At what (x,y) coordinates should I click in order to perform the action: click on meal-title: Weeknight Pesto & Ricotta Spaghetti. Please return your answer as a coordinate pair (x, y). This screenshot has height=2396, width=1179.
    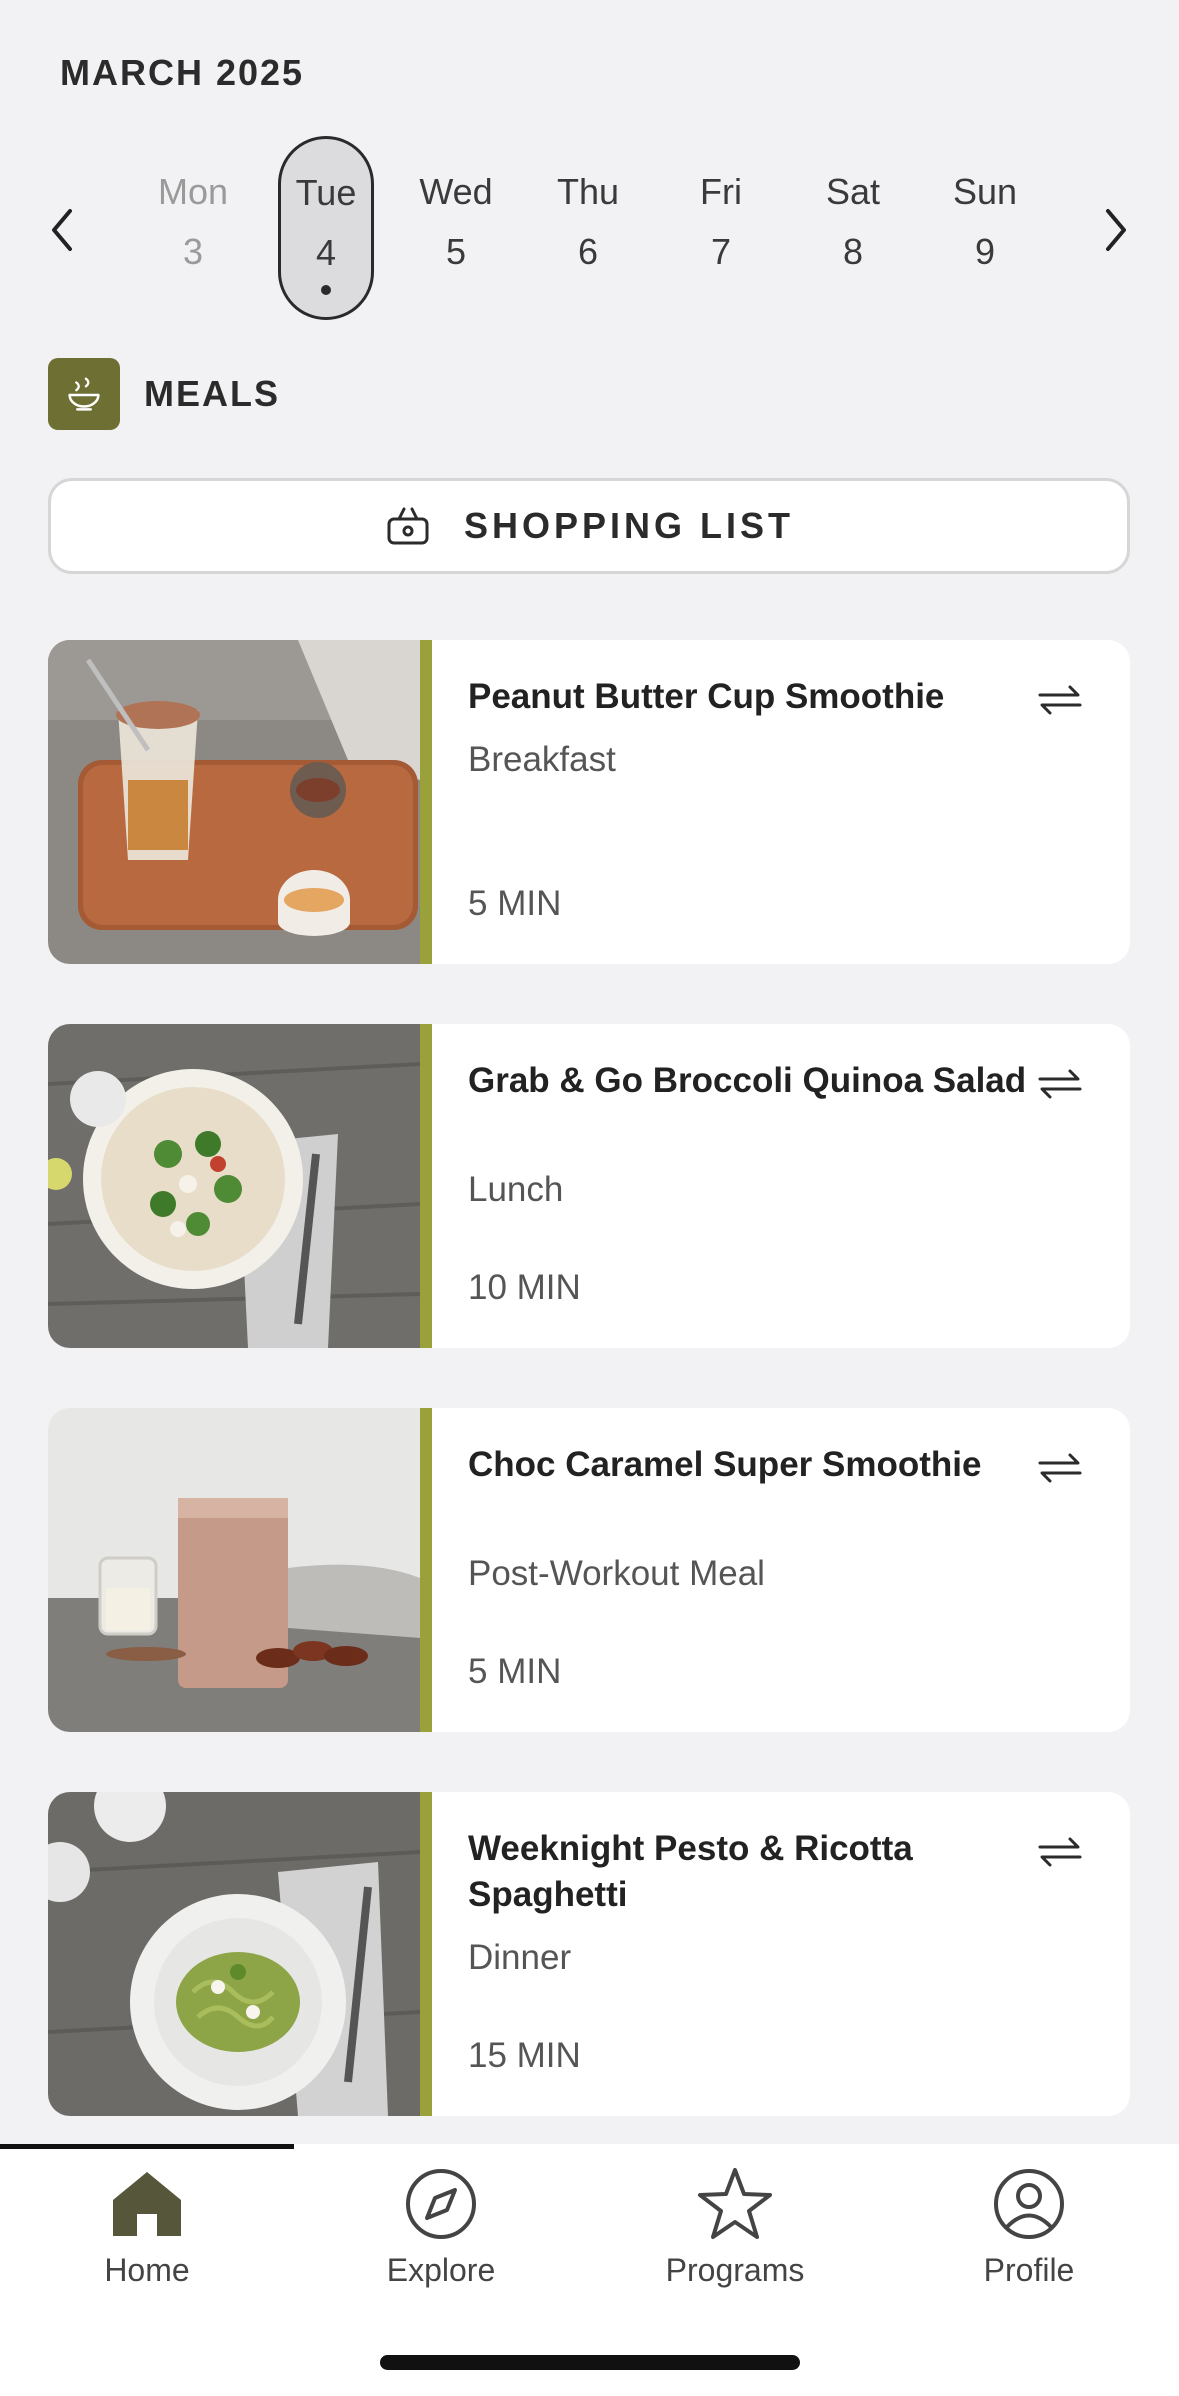
    Looking at the image, I should click on (690, 1871).